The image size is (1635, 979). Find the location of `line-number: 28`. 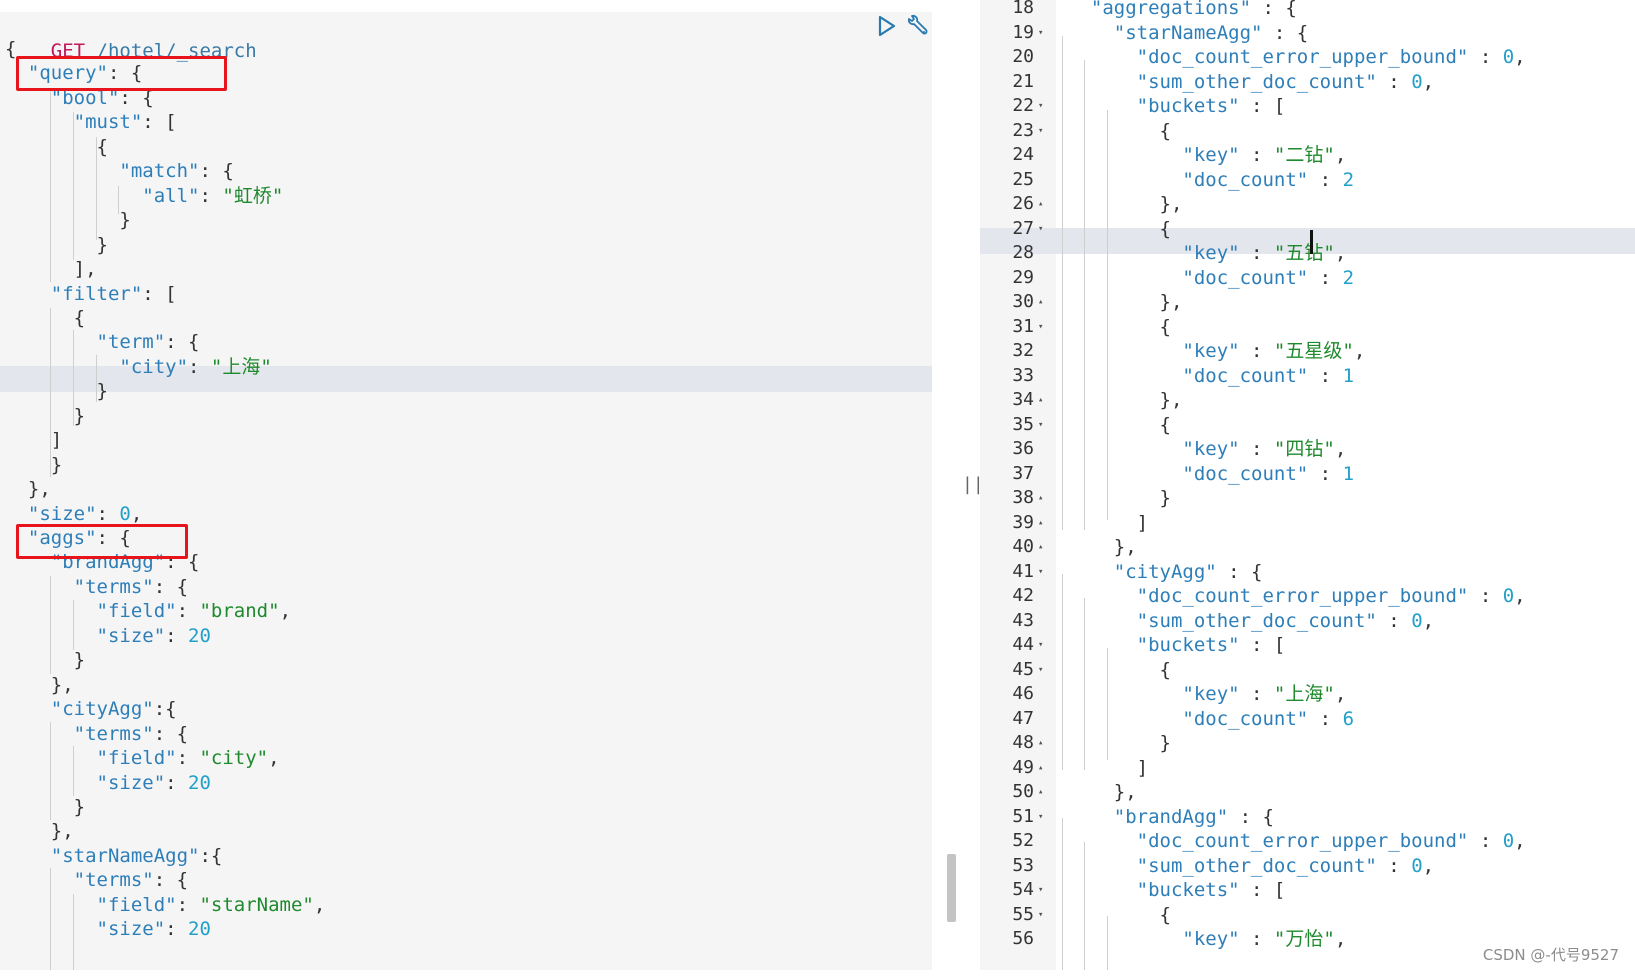

line-number: 28 is located at coordinates (1023, 252).